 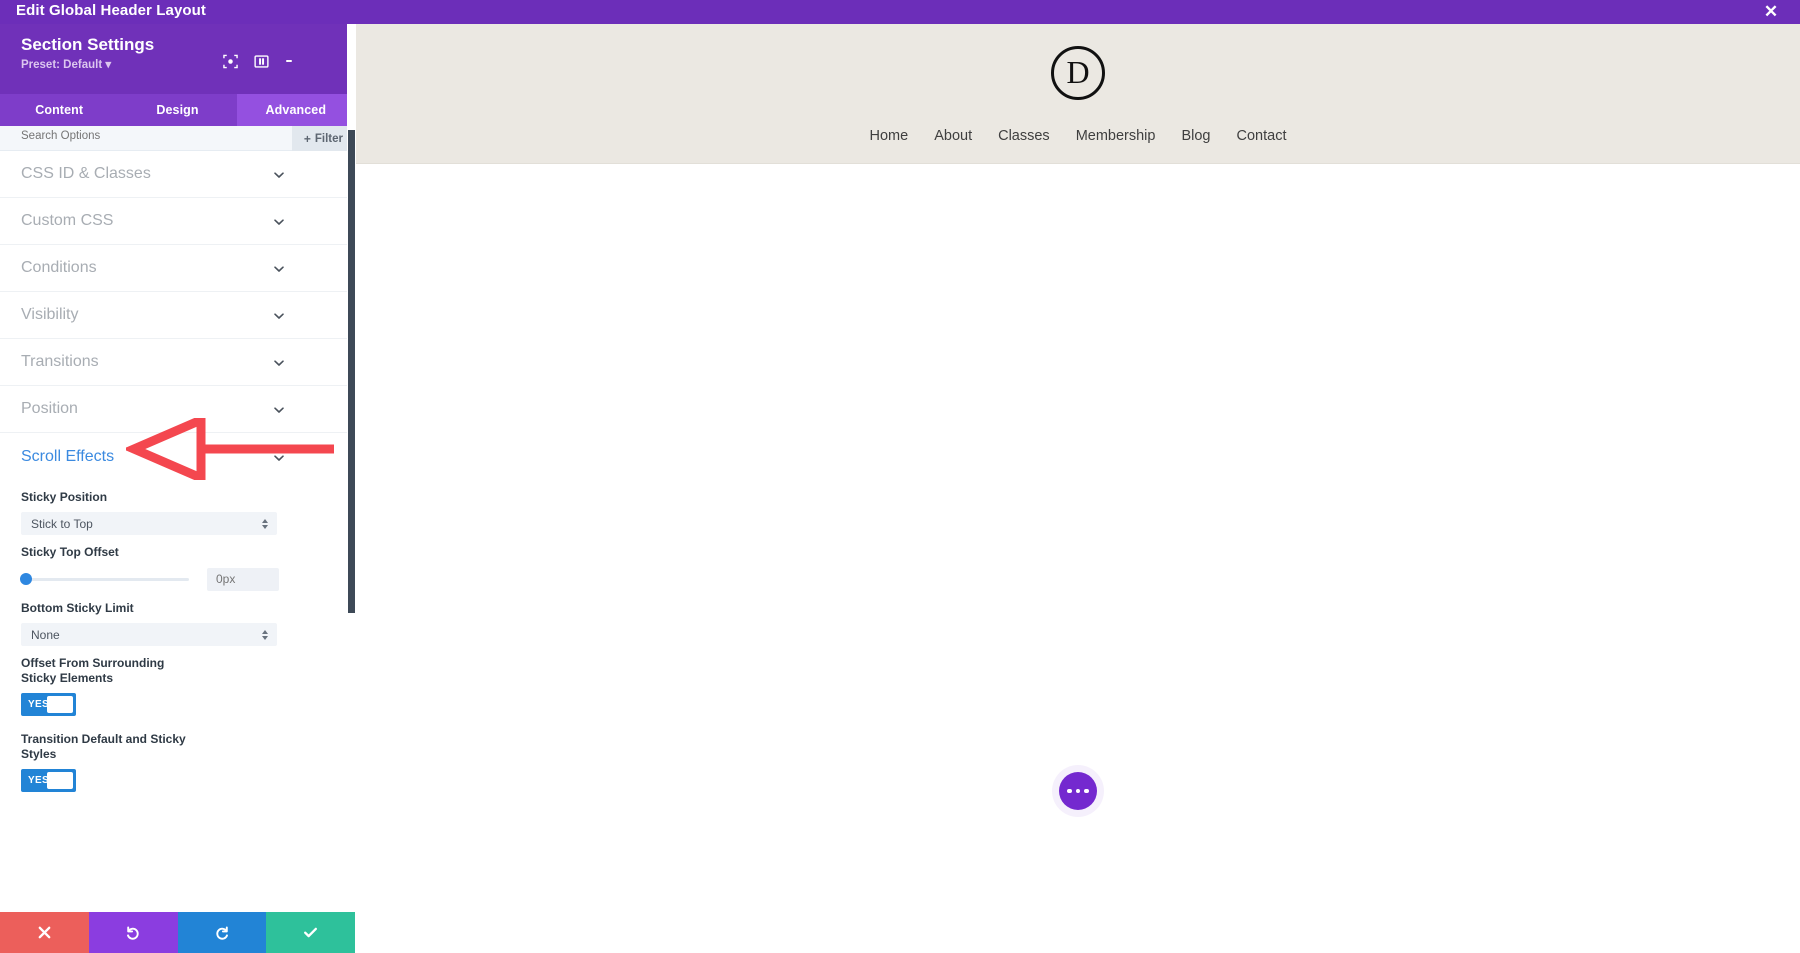 What do you see at coordinates (173, 762) in the screenshot?
I see `field-transition-sticky-styles: Transition Default and Sticky Styles YES` at bounding box center [173, 762].